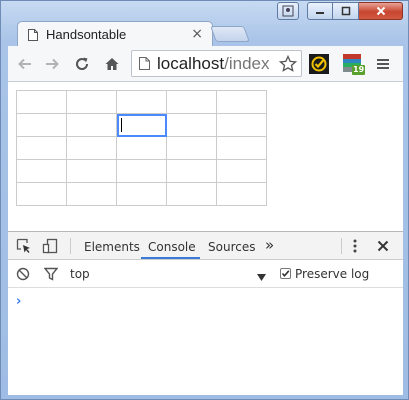 The image size is (409, 400). I want to click on tab-sources: Sources, so click(231, 247).